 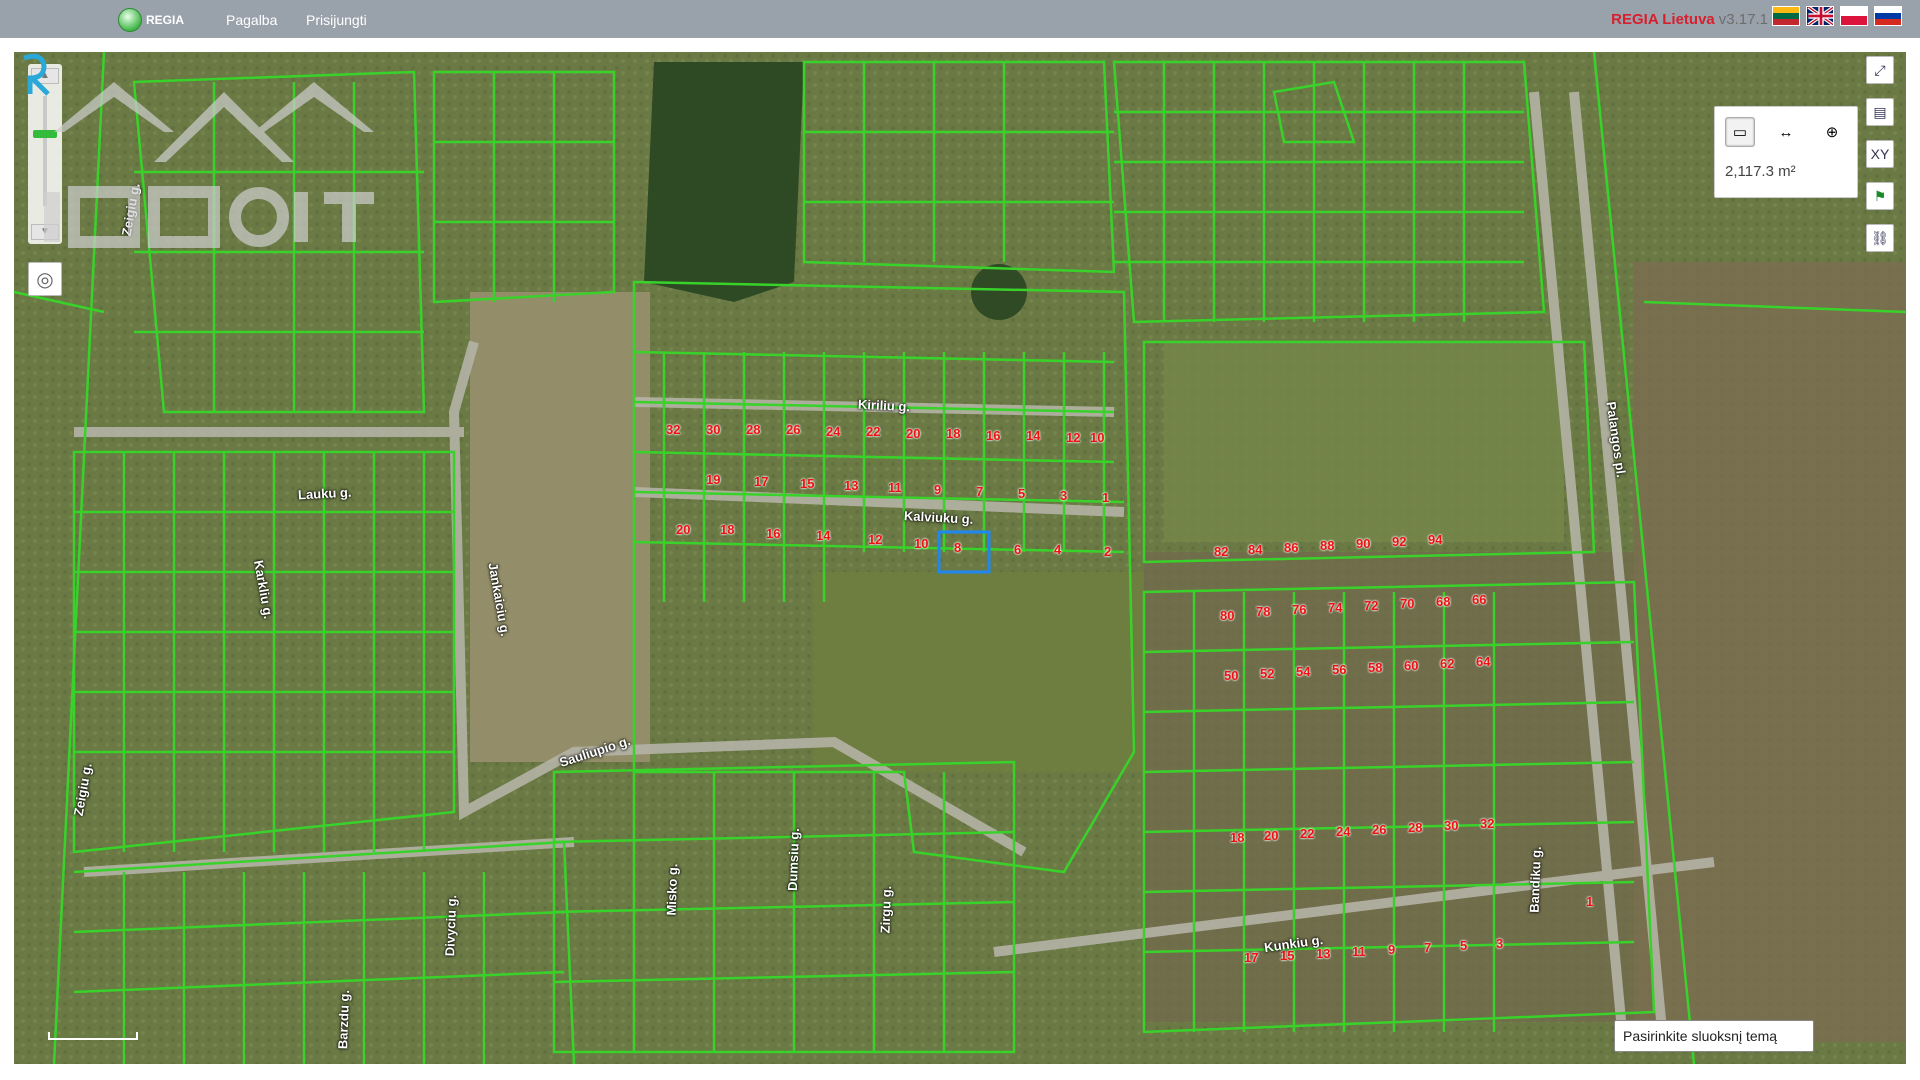 I want to click on flag-icon: ⚑, so click(x=1880, y=195).